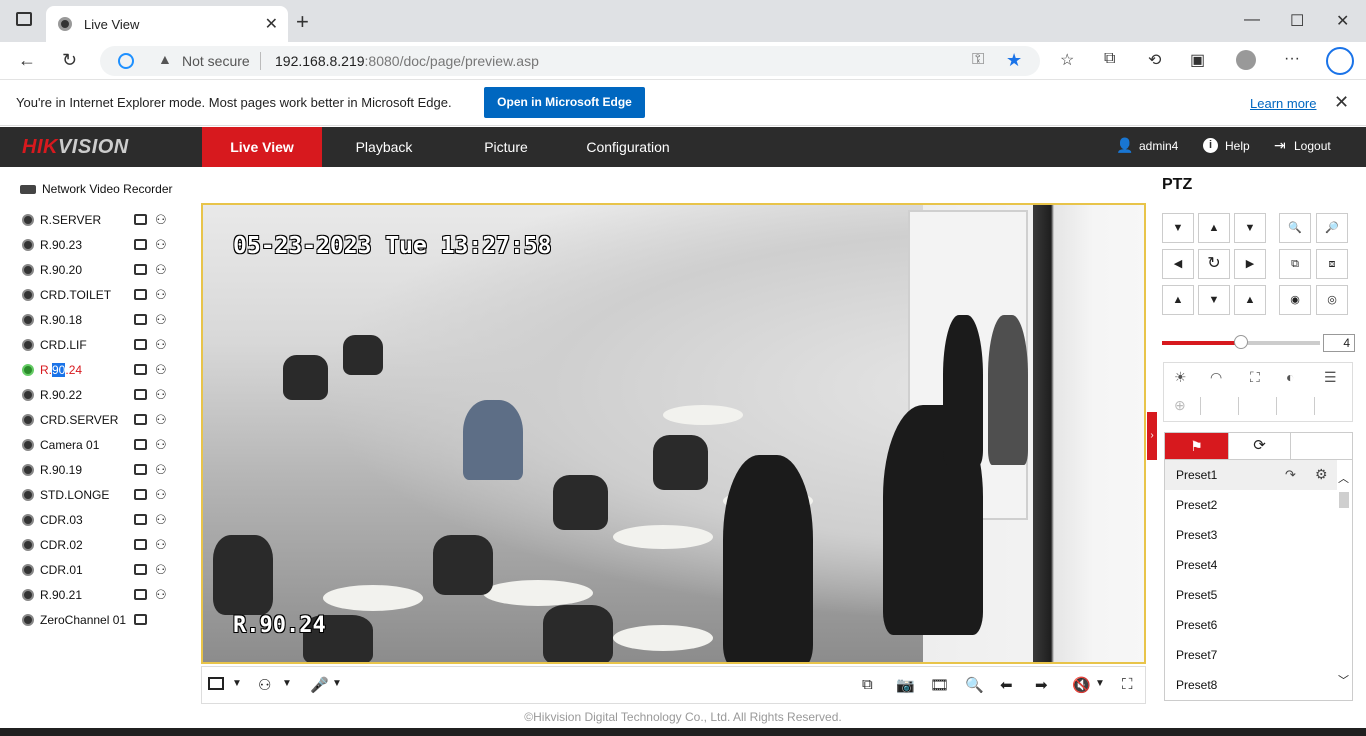 The image size is (1366, 736). What do you see at coordinates (1312, 146) in the screenshot?
I see `logout-link: Logout` at bounding box center [1312, 146].